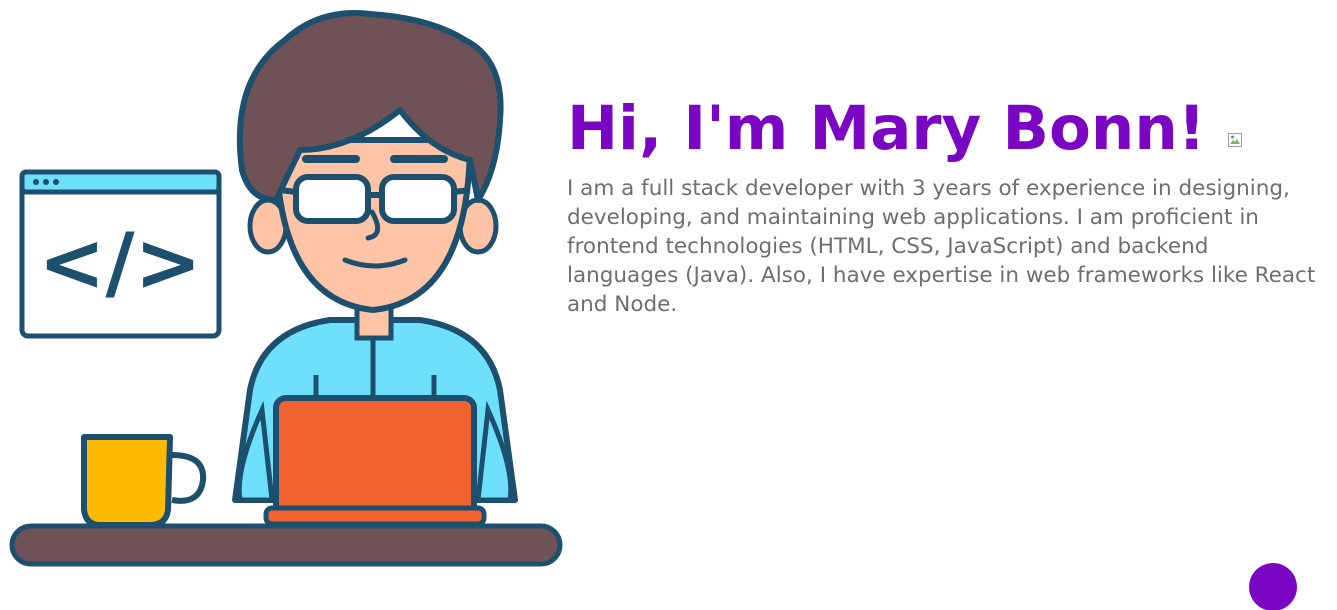 The width and height of the screenshot is (1337, 610). I want to click on headline-row: Hi, I'm Mary Bonn!, so click(947, 129).